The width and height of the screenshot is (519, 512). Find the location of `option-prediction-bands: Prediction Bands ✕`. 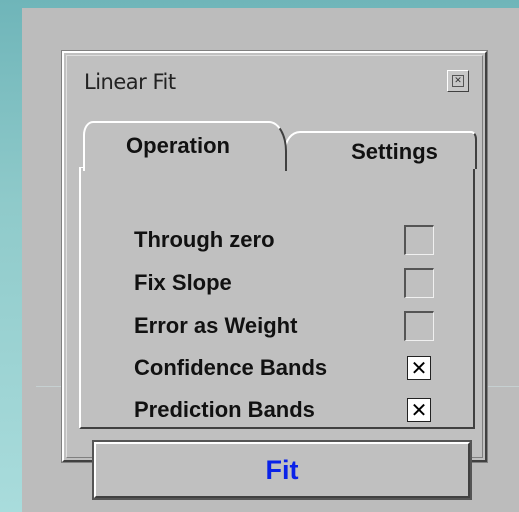

option-prediction-bands: Prediction Bands ✕ is located at coordinates (294, 412).